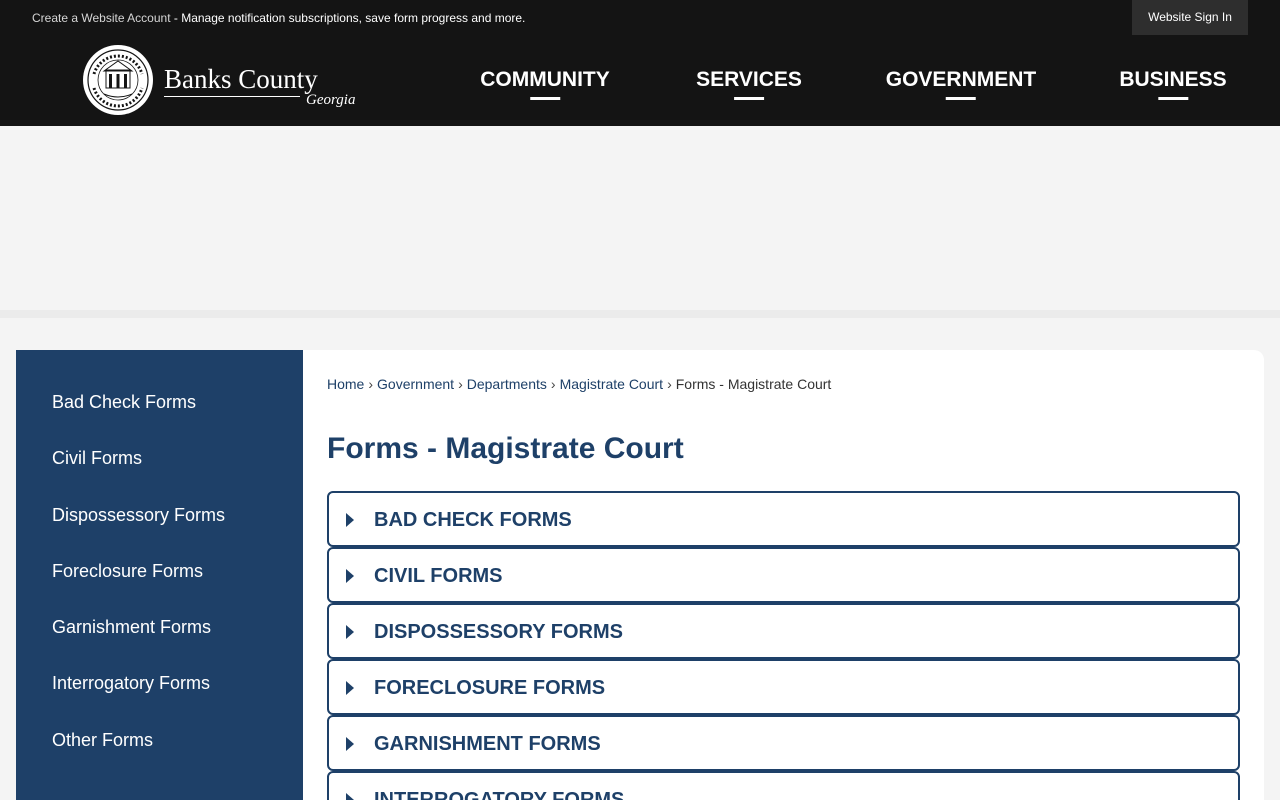 The height and width of the screenshot is (800, 1280). Describe the element at coordinates (507, 384) in the screenshot. I see `breadcrumb-departments-link: Departments` at that location.